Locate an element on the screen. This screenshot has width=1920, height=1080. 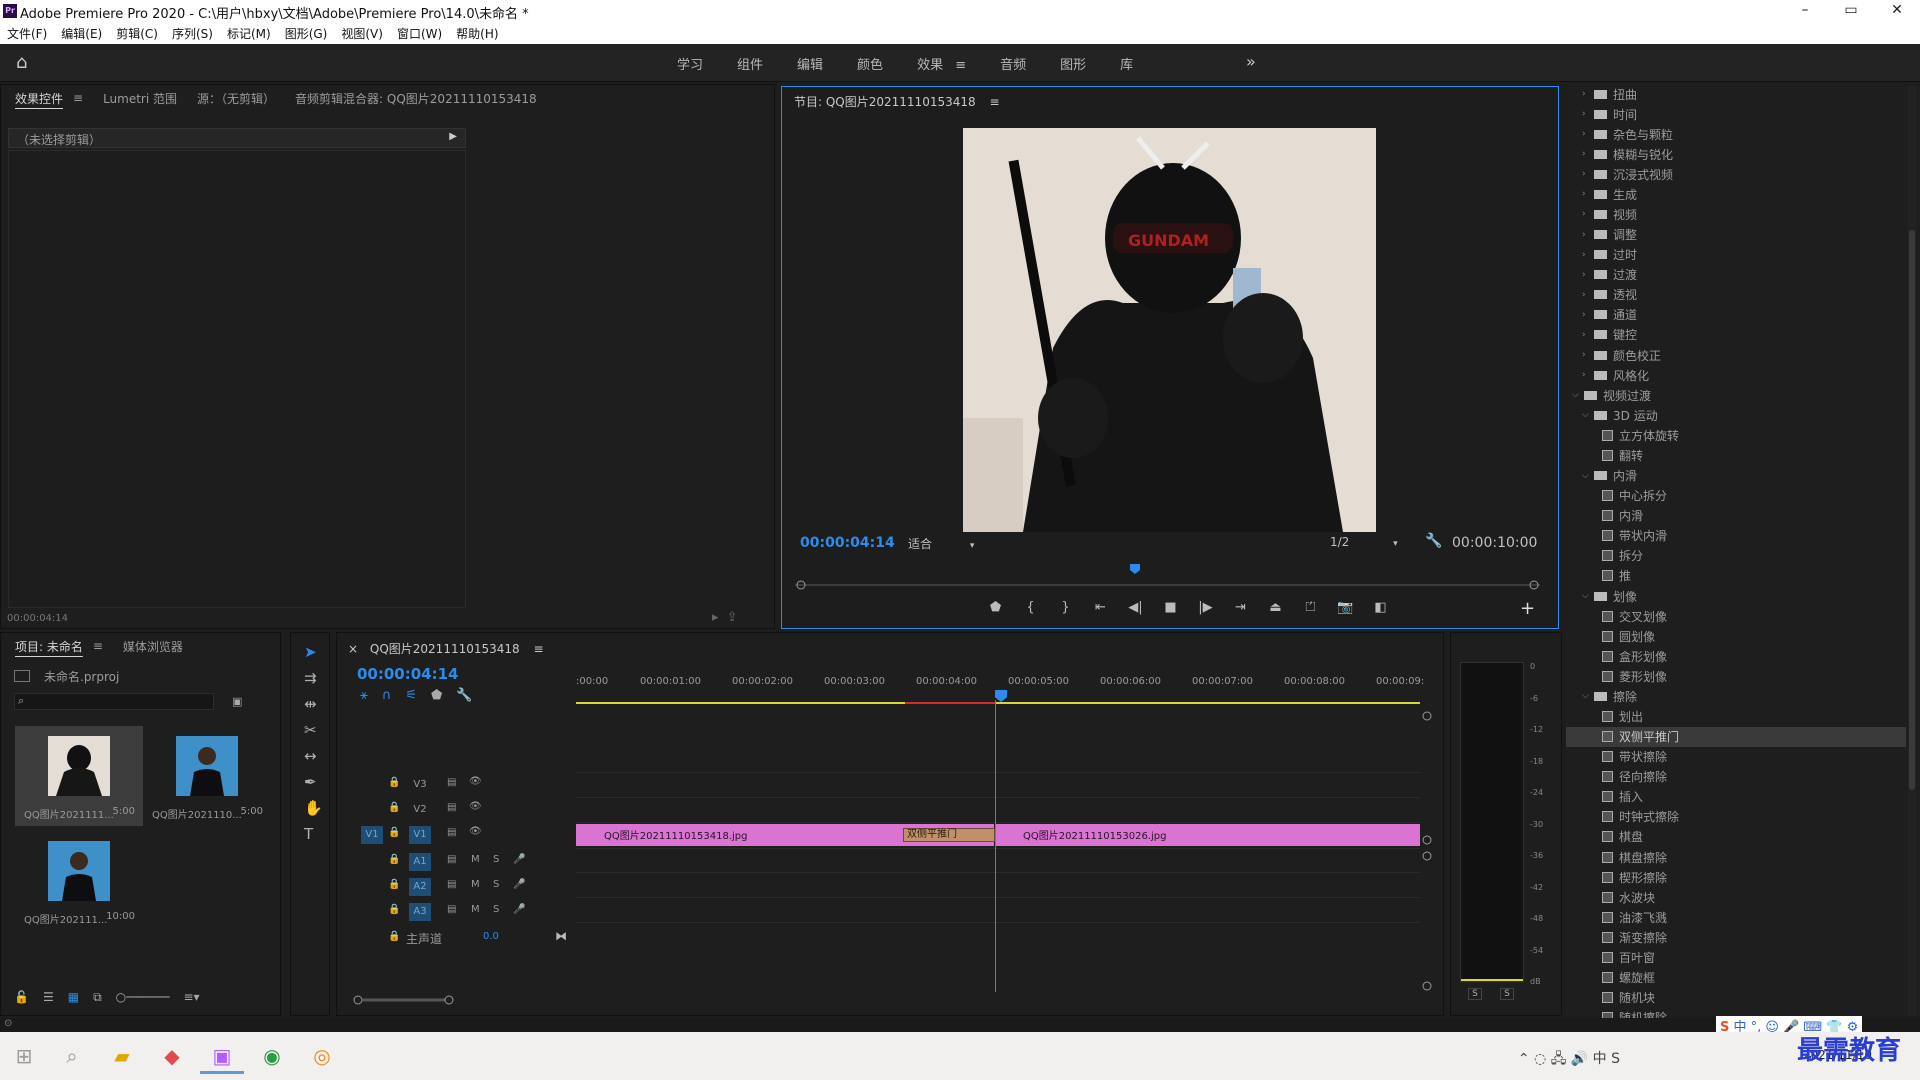
settings-wrench-icon: 🔧 is located at coordinates (1433, 541).